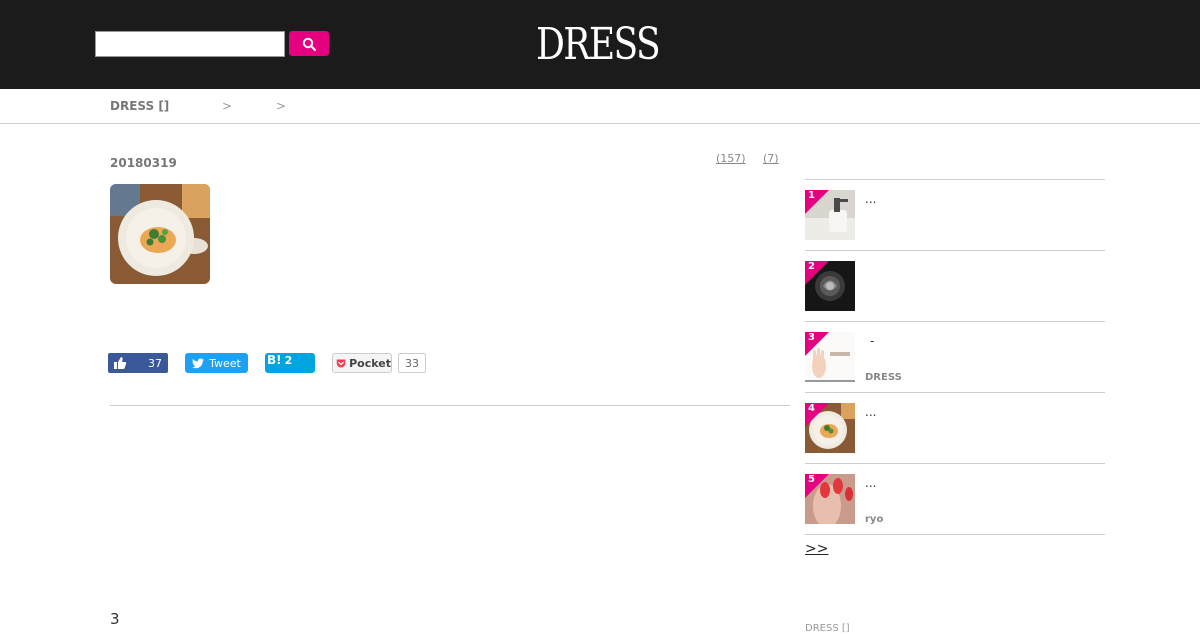  I want to click on article-count-link: (7), so click(771, 158).